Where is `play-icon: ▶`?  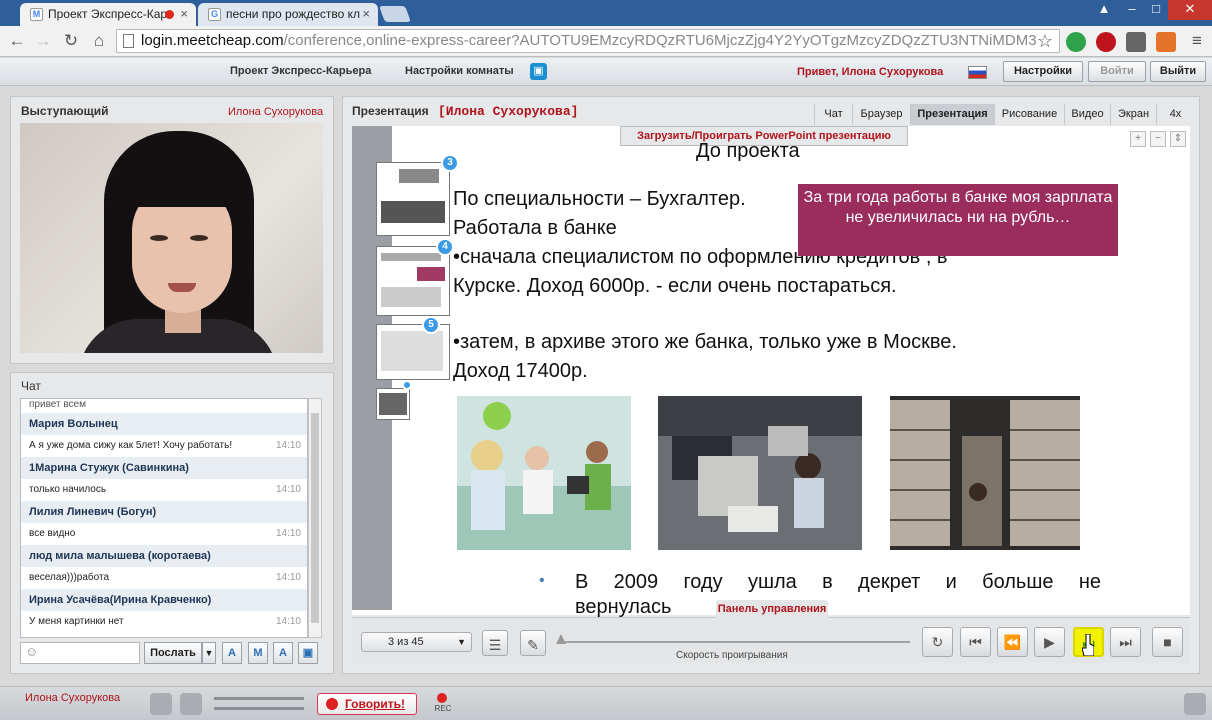
play-icon: ▶ is located at coordinates (1049, 642).